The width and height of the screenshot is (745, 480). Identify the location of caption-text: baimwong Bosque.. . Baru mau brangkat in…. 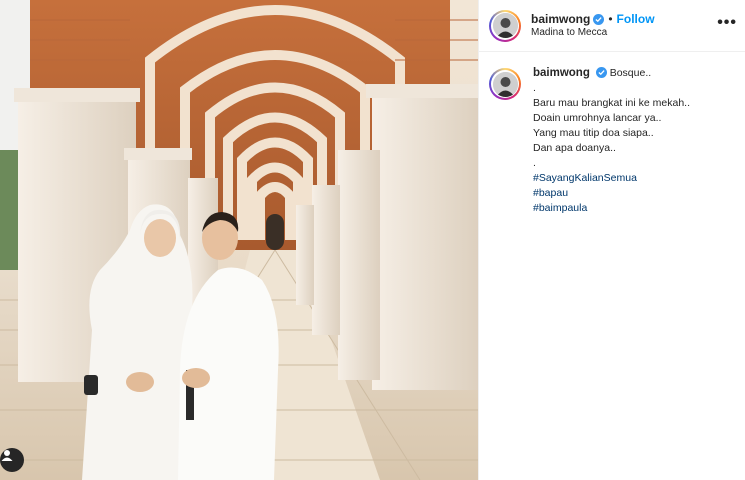
(611, 141).